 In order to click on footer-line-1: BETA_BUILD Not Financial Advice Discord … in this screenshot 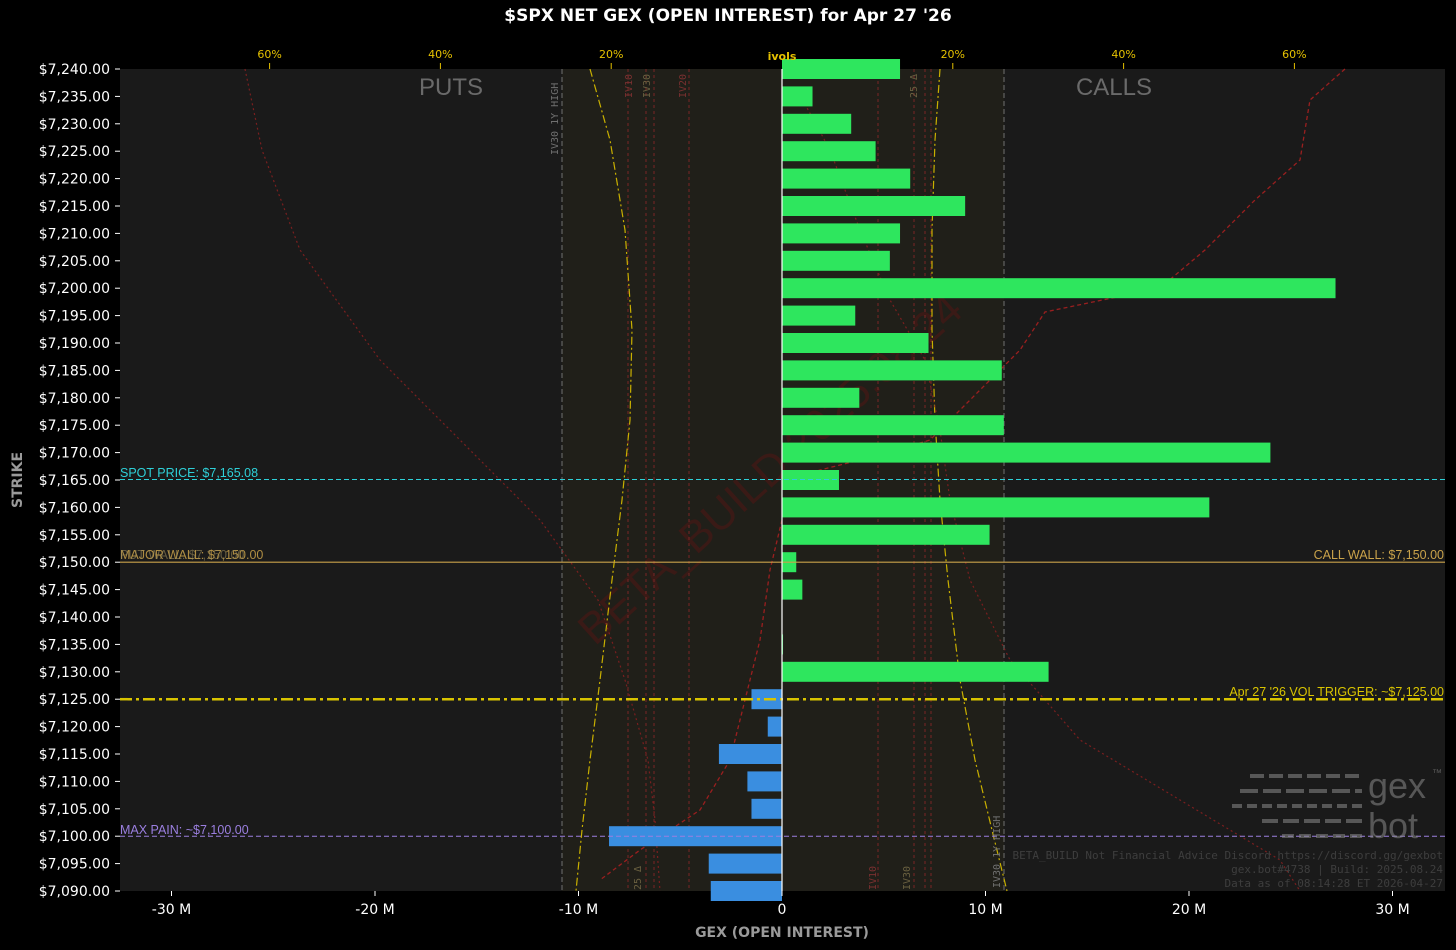, I will do `click(1228, 855)`.